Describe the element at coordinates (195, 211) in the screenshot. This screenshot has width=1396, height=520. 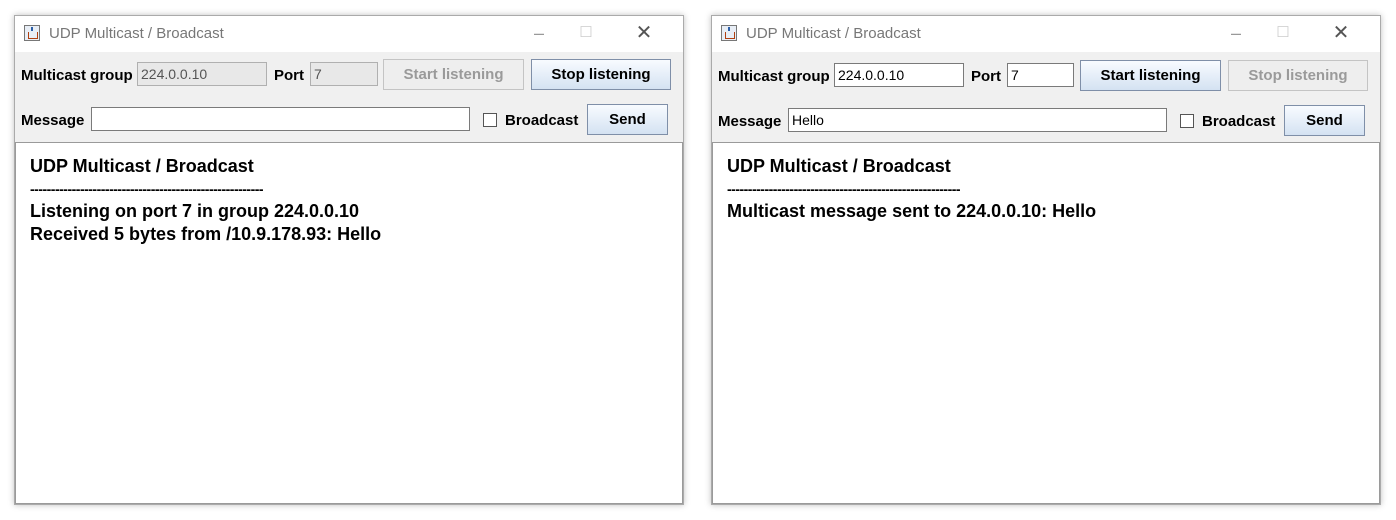
I see `log-line: Listening on port 7 in group 224.0.0.10` at that location.